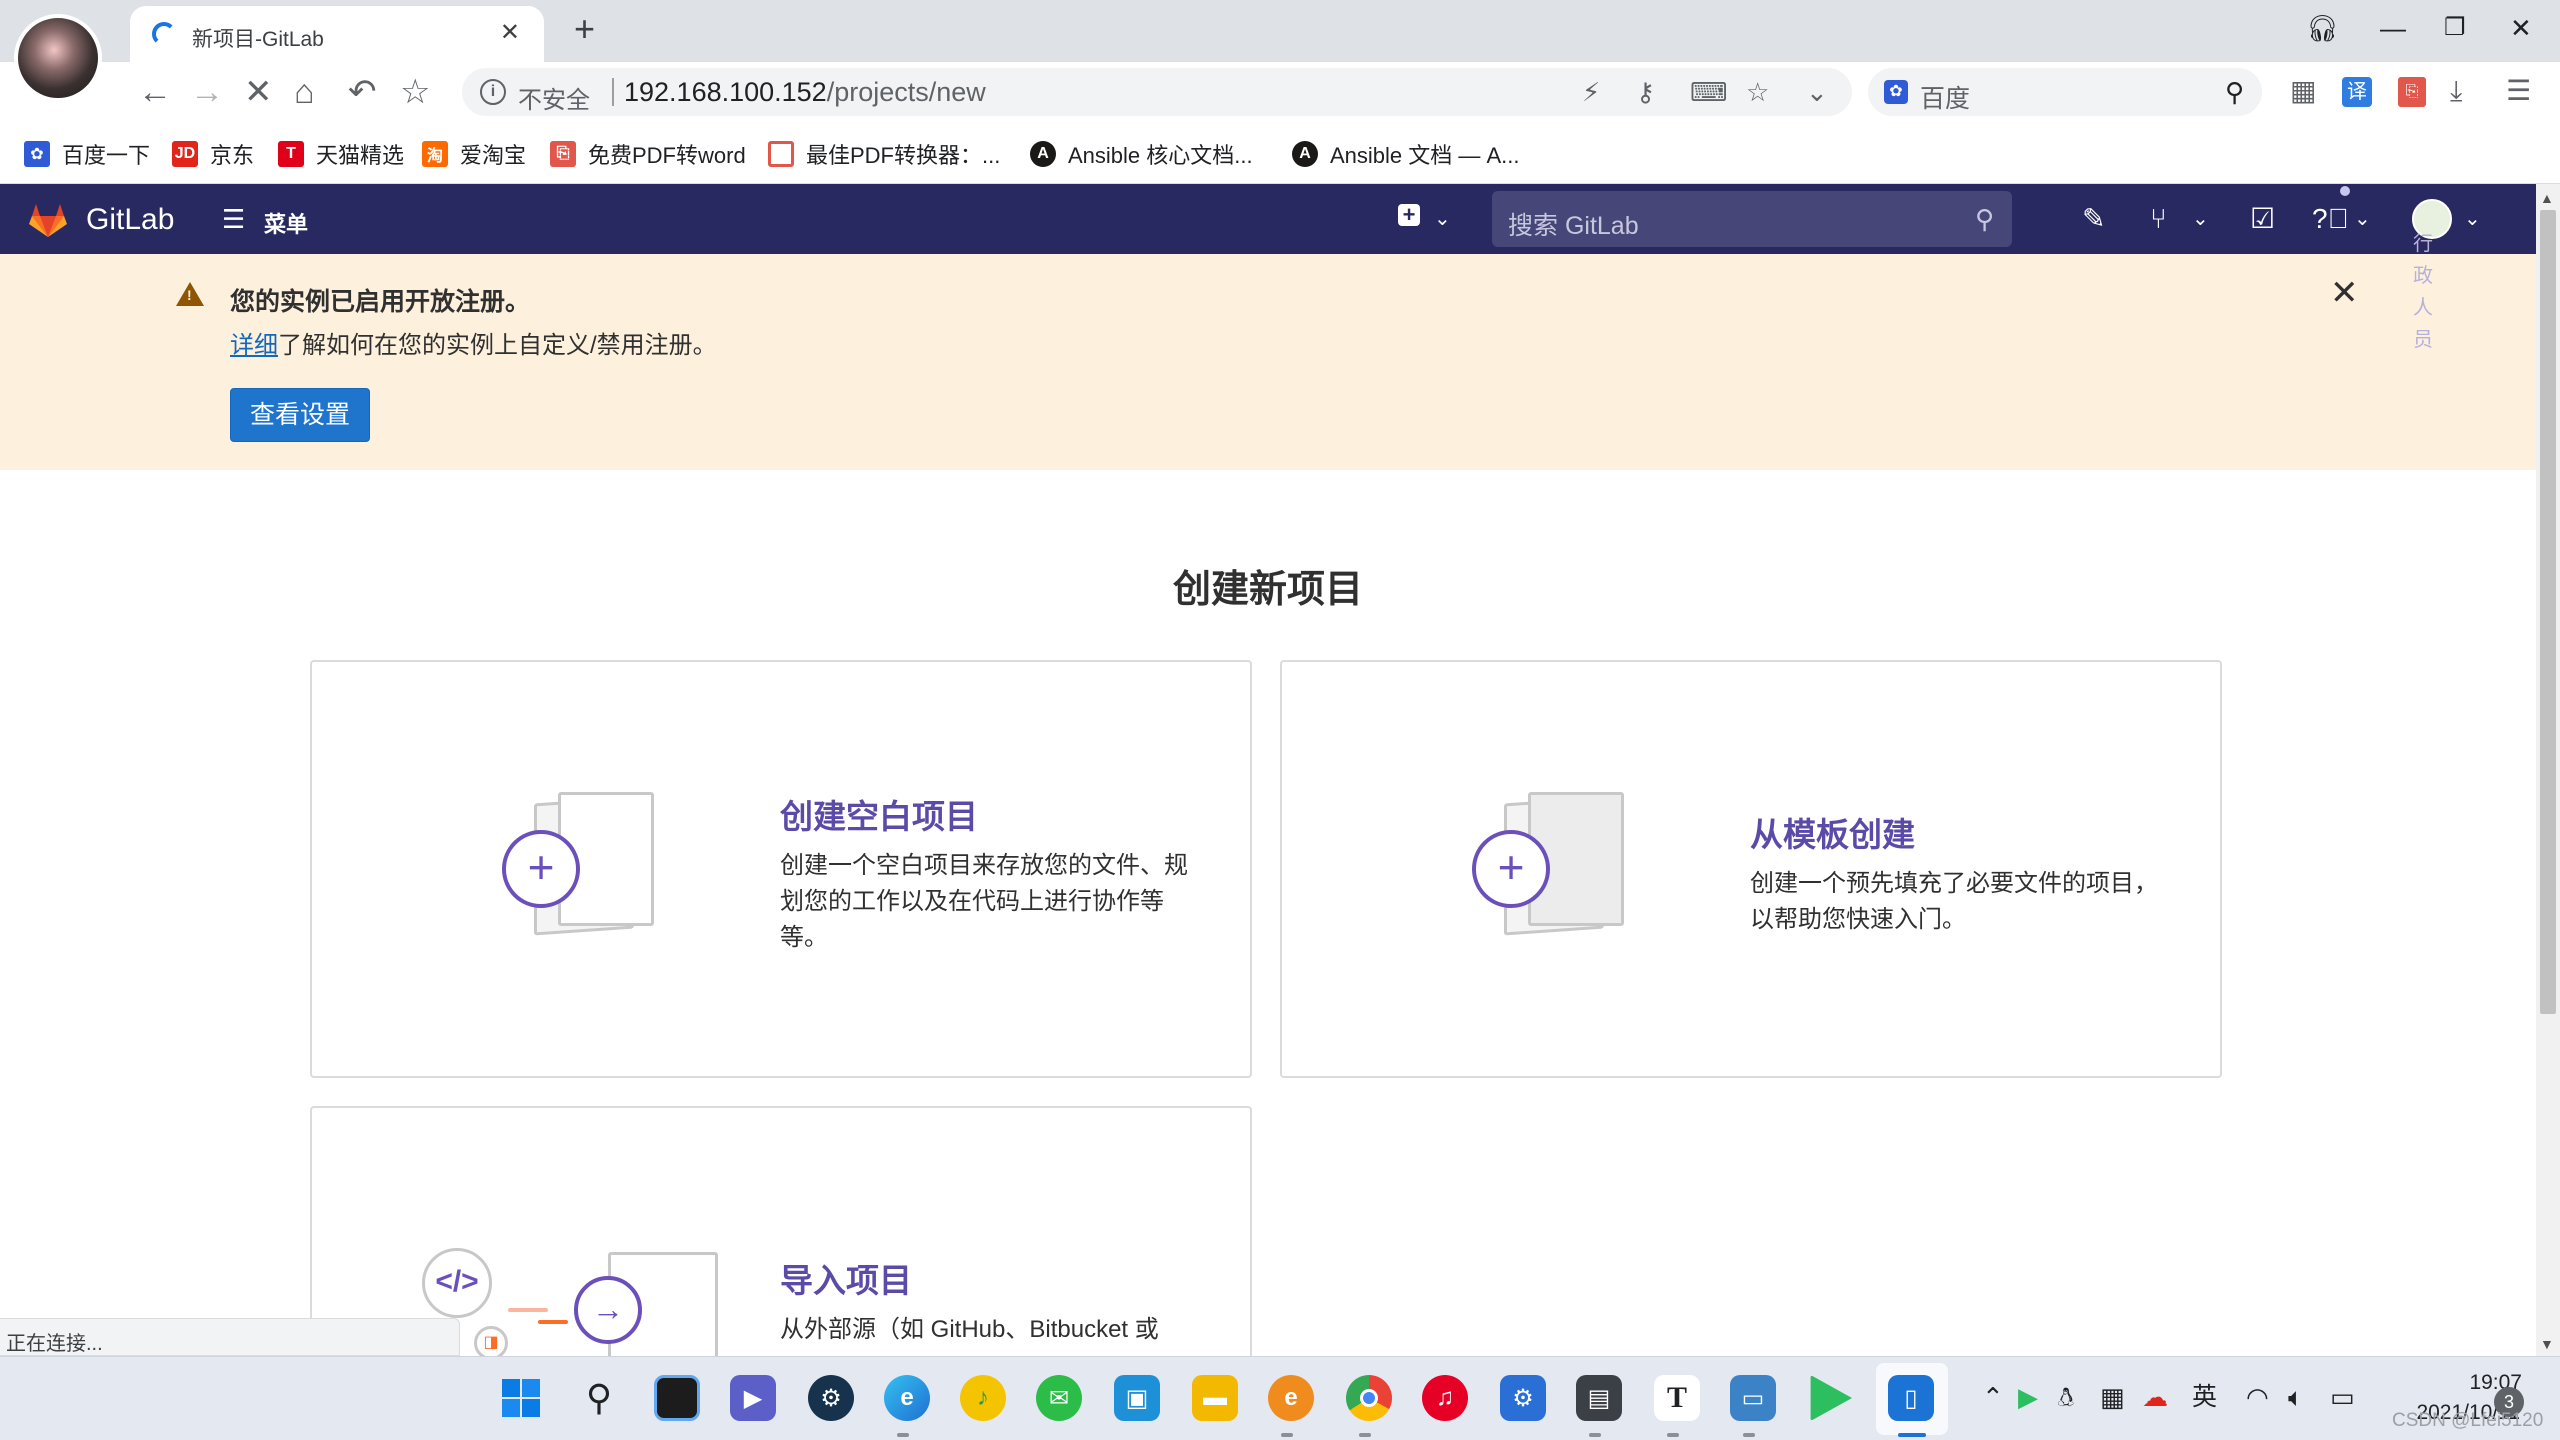 Image resolution: width=2560 pixels, height=1440 pixels. What do you see at coordinates (2155, 1397) in the screenshot?
I see `cloud-tray-icon: ☁︎` at bounding box center [2155, 1397].